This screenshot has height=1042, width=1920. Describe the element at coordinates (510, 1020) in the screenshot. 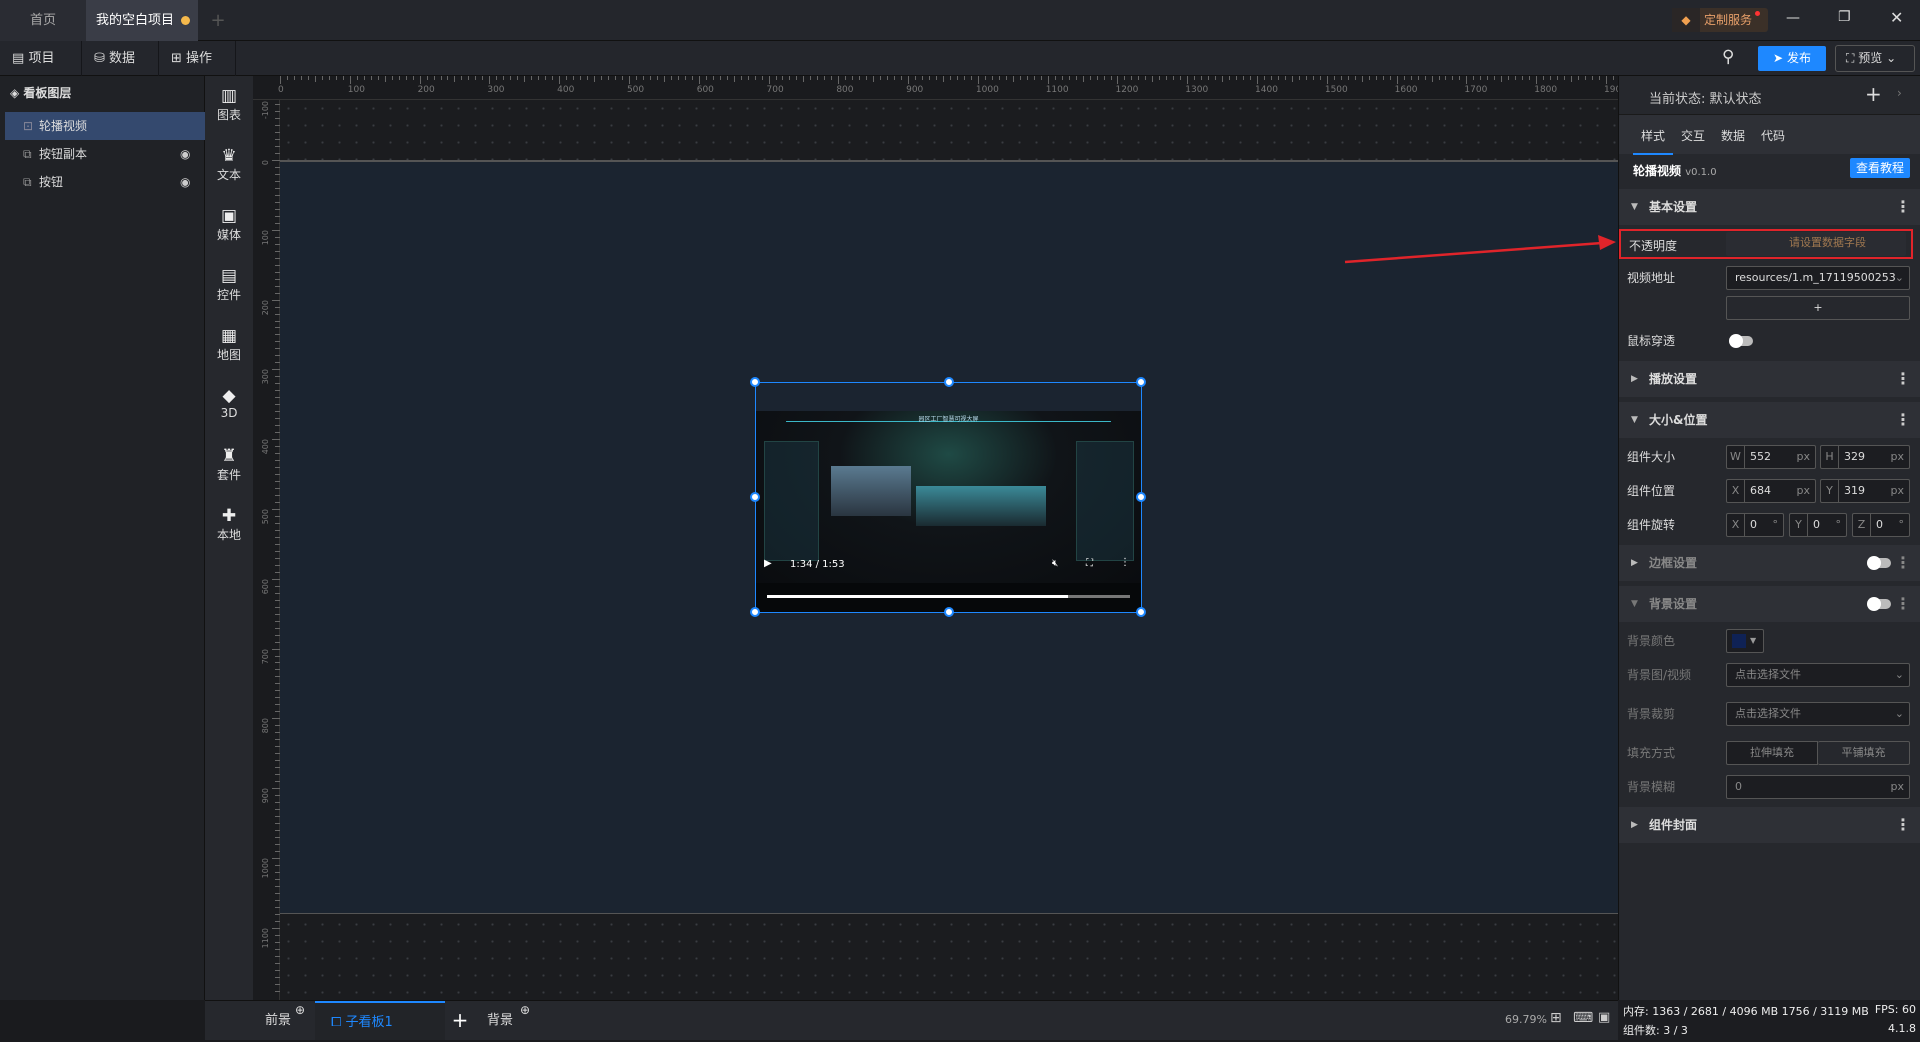

I see `tab-background: 背景 ⊕` at that location.